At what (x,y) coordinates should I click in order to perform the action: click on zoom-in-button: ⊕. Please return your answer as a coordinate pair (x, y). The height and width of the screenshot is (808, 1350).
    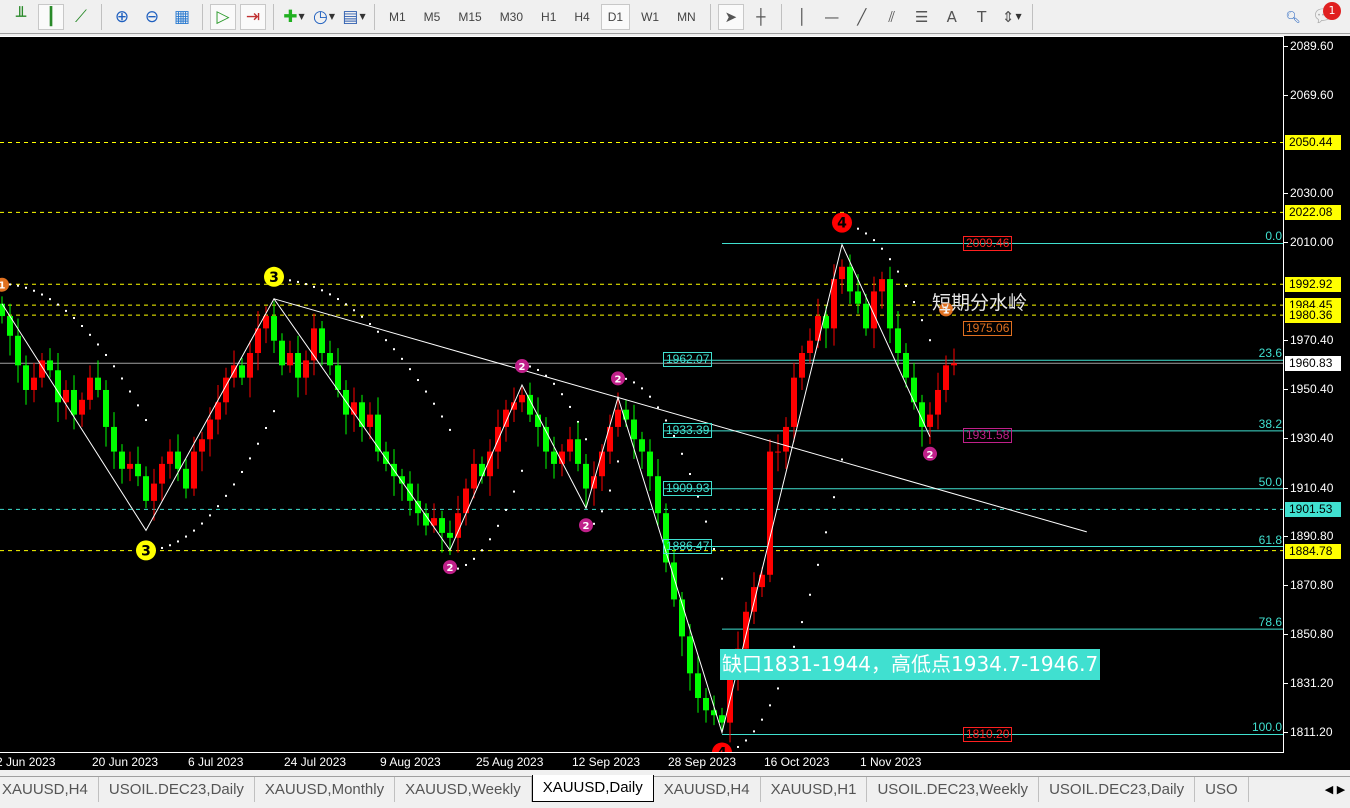
    Looking at the image, I should click on (122, 17).